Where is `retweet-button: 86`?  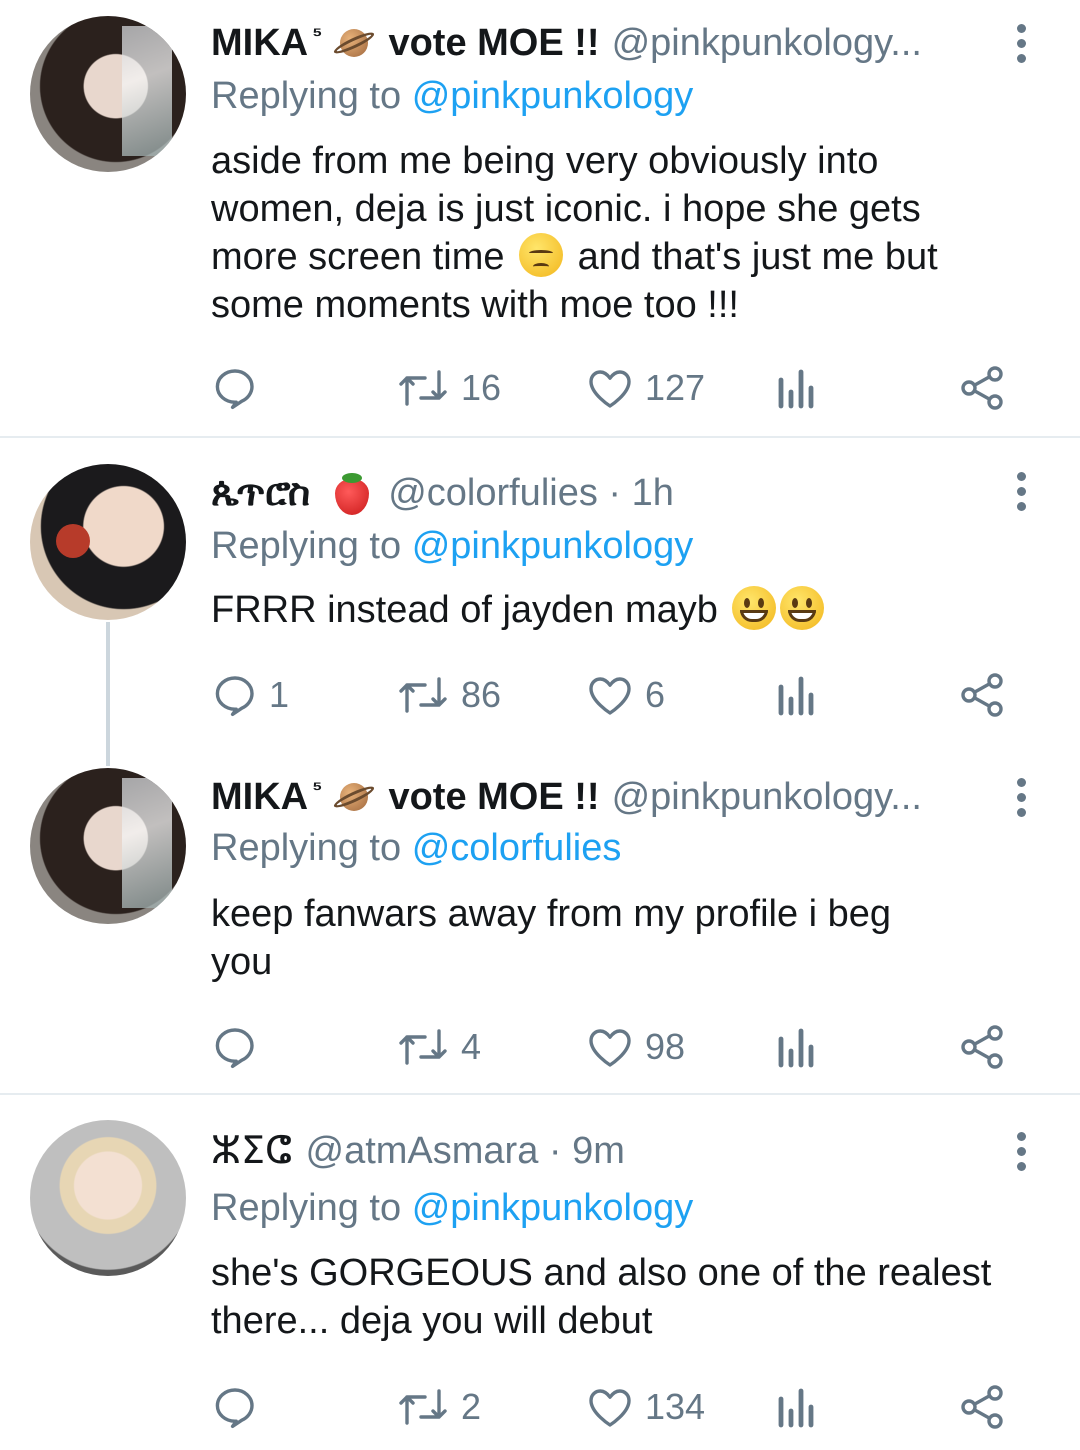
retweet-button: 86 is located at coordinates (448, 695).